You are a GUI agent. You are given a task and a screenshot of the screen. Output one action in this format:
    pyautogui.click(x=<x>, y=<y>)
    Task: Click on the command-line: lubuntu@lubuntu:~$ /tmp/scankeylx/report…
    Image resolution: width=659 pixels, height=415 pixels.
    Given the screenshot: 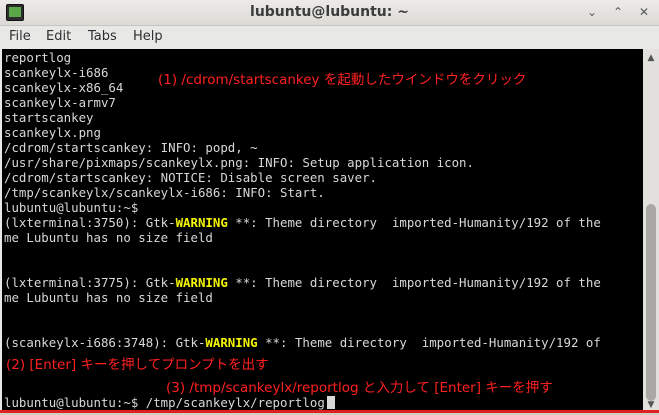 What is the action you would take?
    pyautogui.click(x=169, y=402)
    